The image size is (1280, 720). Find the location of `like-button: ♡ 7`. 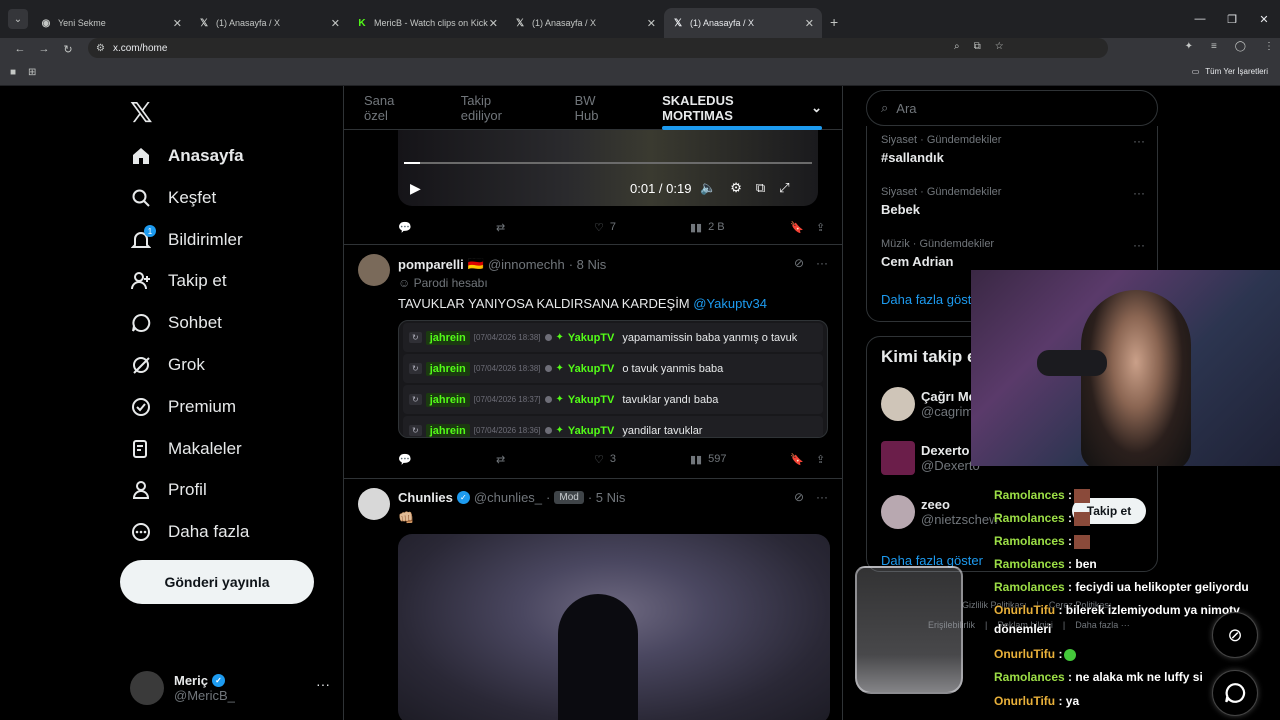

like-button: ♡ 7 is located at coordinates (605, 227).